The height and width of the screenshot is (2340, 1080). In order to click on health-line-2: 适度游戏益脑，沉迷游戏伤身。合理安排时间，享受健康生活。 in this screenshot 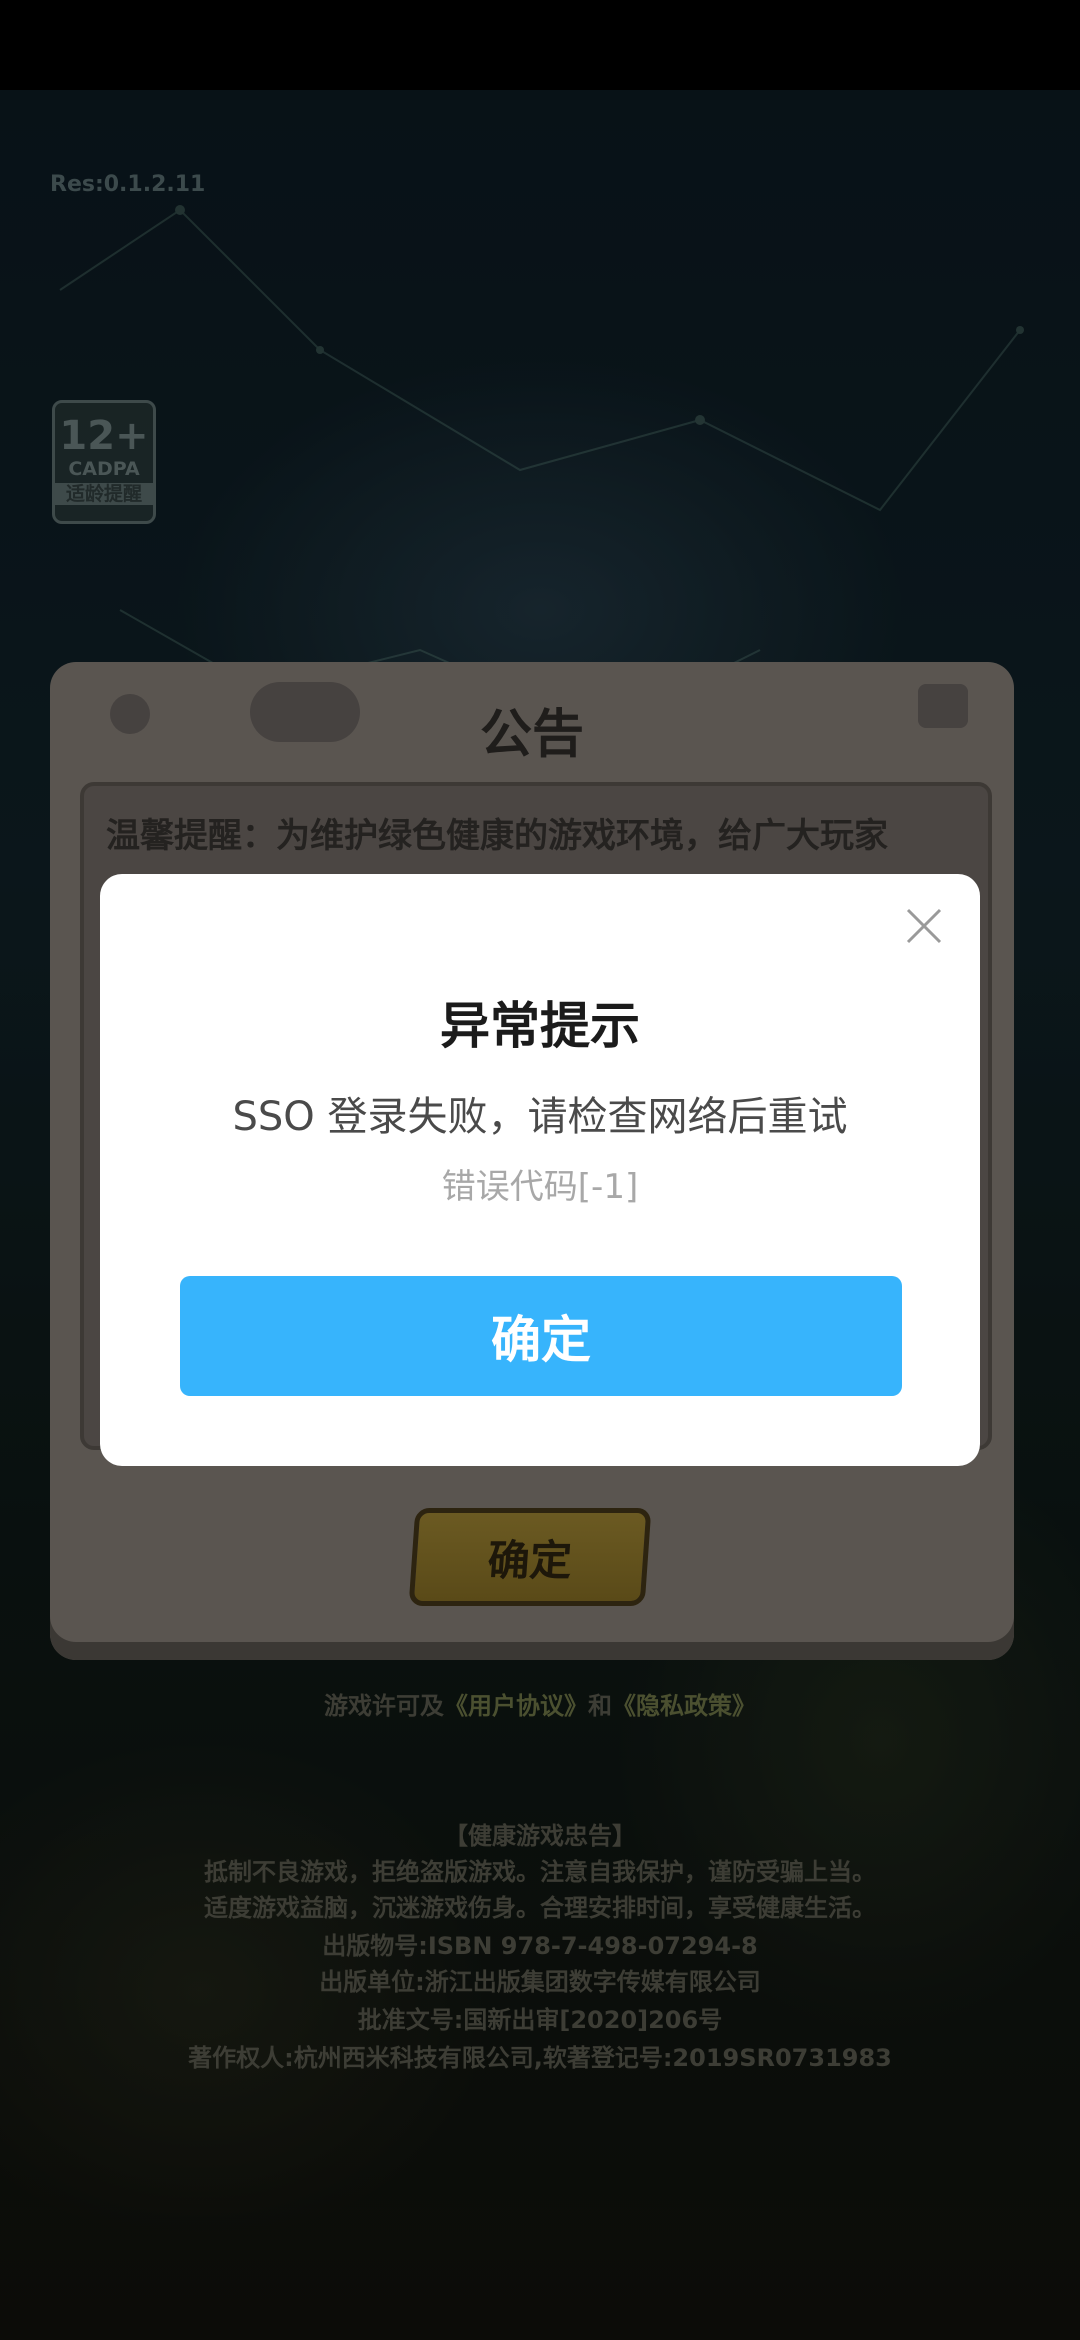, I will do `click(540, 1908)`.